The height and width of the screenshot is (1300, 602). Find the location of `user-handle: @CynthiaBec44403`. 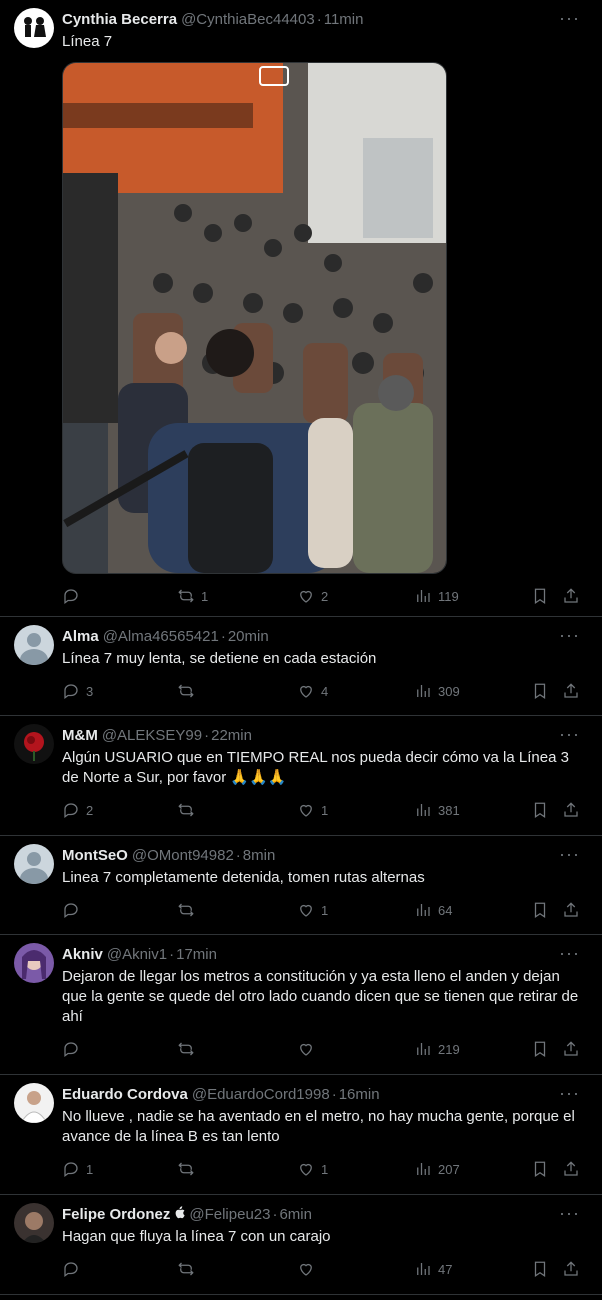

user-handle: @CynthiaBec44403 is located at coordinates (248, 19).